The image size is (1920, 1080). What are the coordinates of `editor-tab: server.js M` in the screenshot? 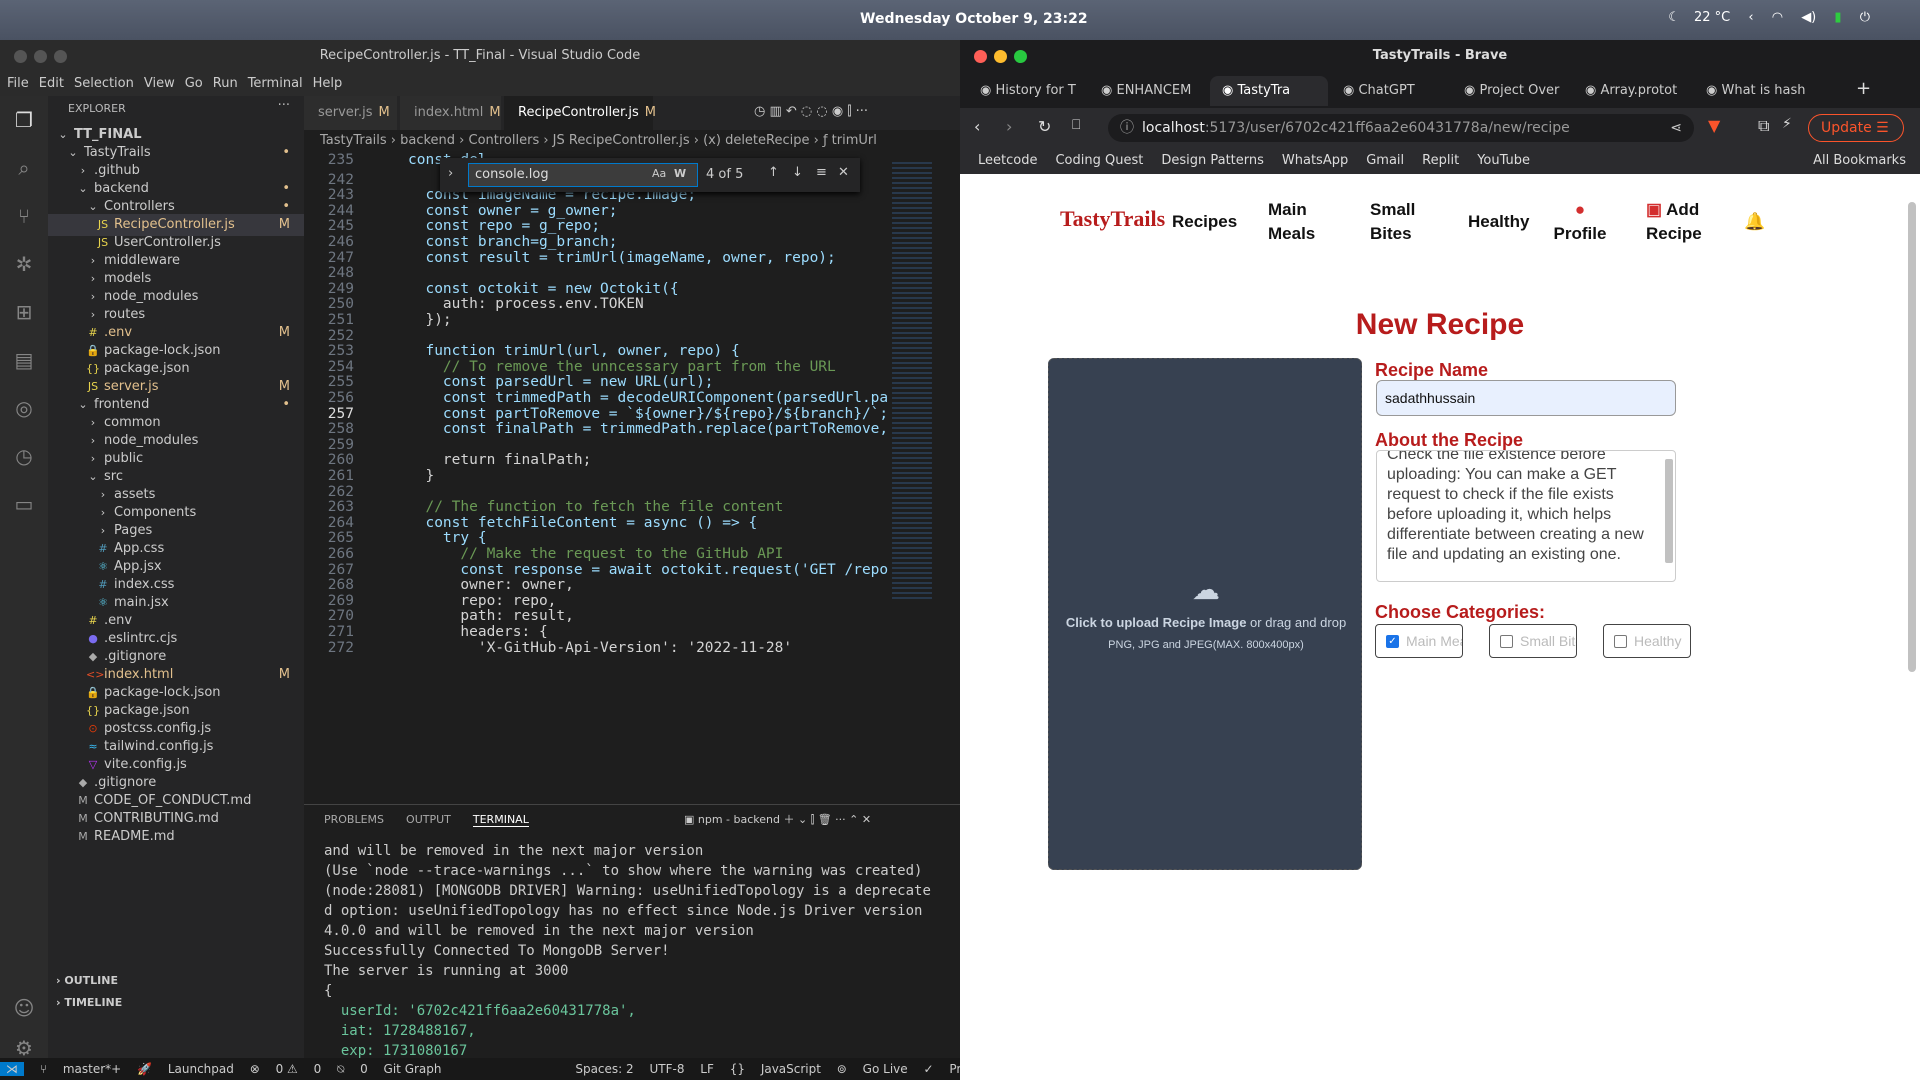 It's located at (351, 113).